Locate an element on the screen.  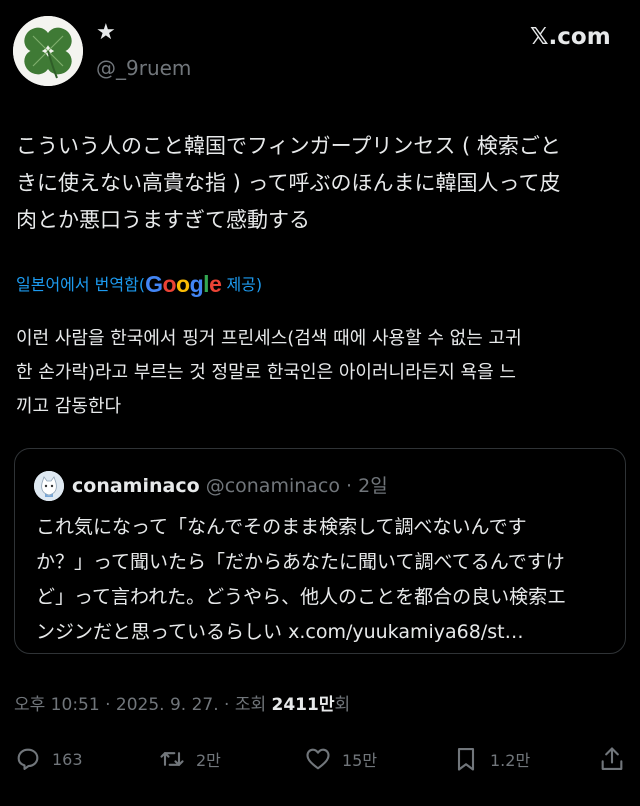
repost-icon is located at coordinates (172, 759).